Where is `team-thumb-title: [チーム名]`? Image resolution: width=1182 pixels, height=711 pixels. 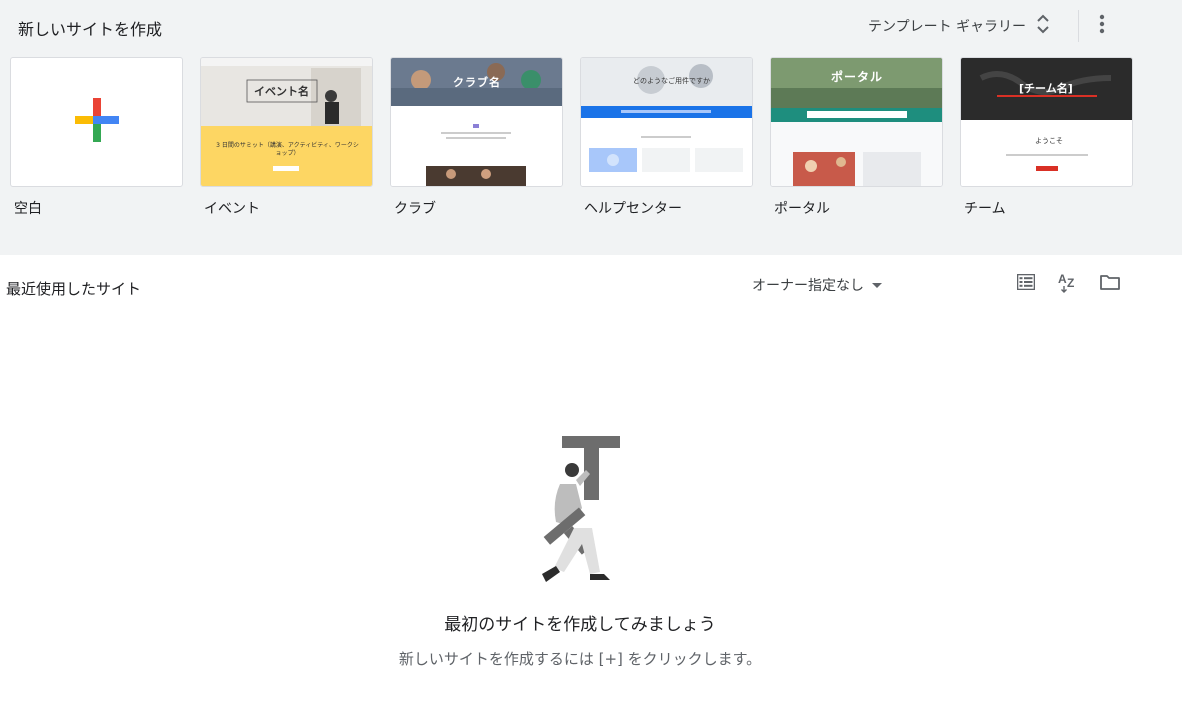
team-thumb-title: [チーム名] is located at coordinates (1046, 88).